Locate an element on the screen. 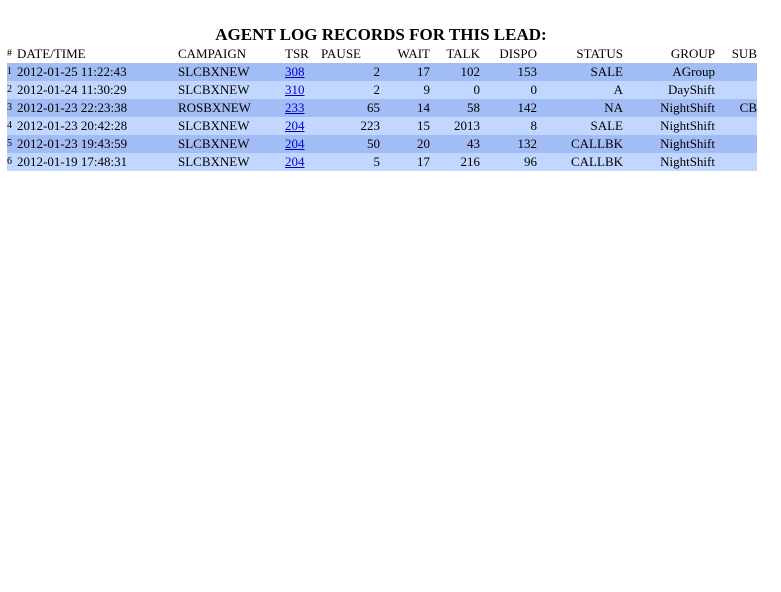  row-talk: 102 is located at coordinates (455, 72).